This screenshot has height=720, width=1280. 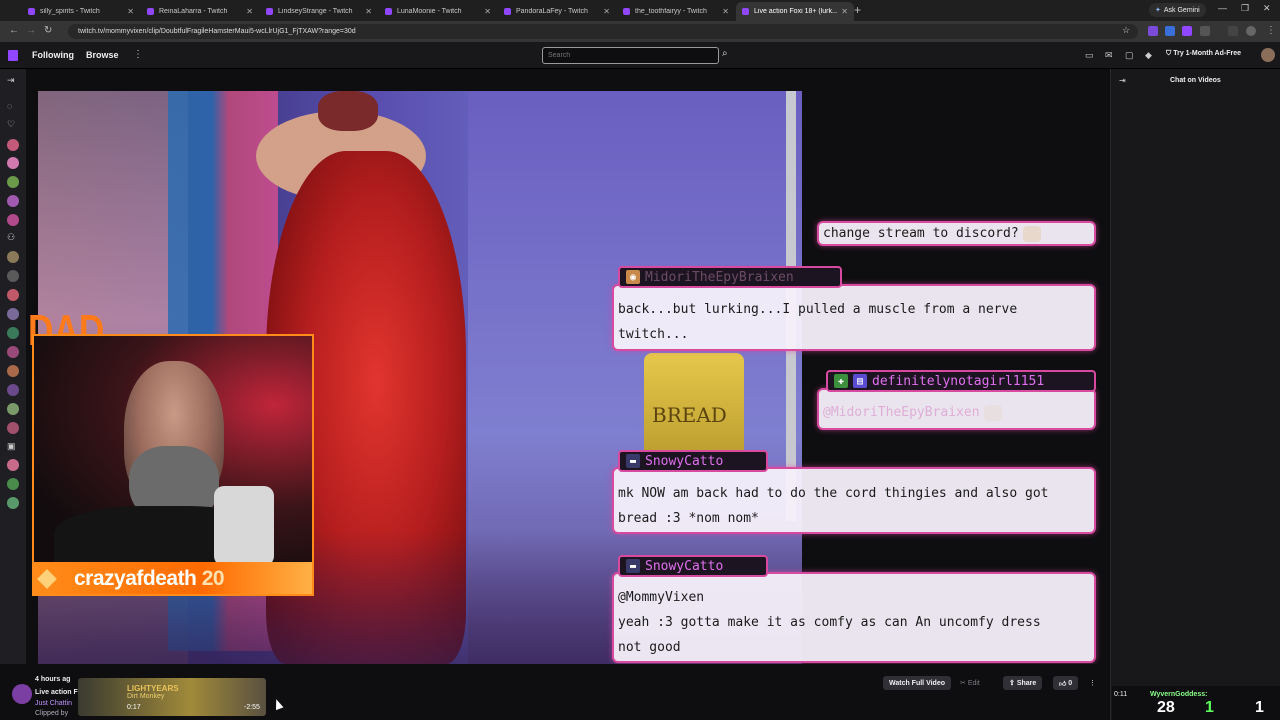 I want to click on browser-menu-icon: ⋮, so click(x=1271, y=30).